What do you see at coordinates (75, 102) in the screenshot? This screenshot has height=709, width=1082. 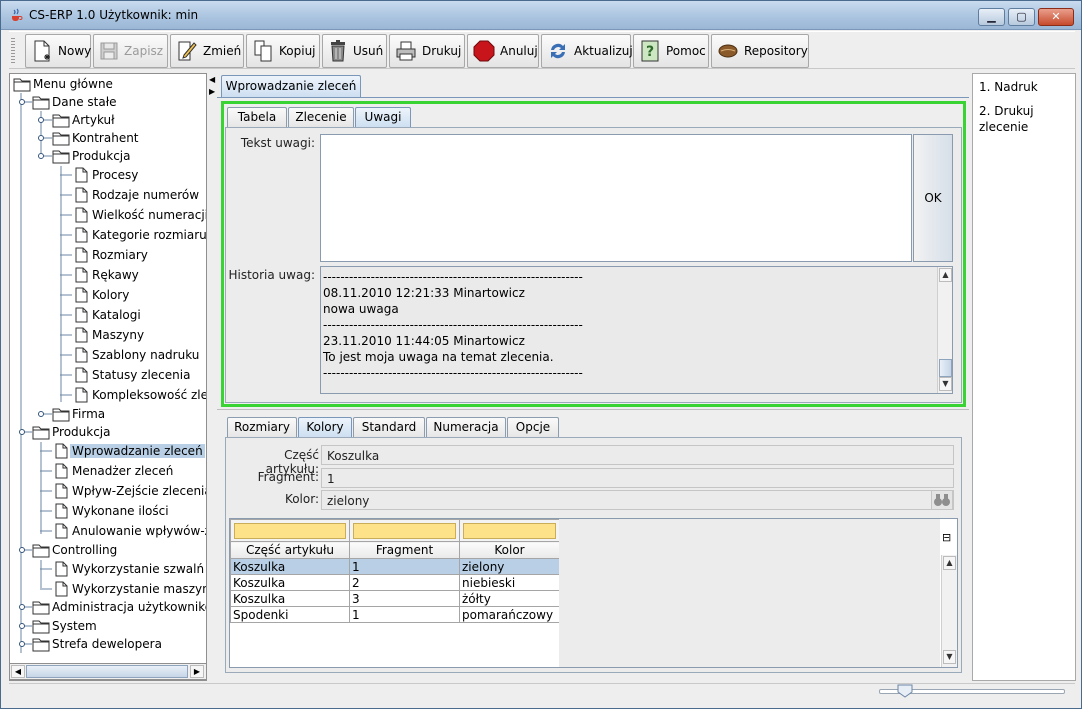 I see `tree-folder: Dane stałe` at bounding box center [75, 102].